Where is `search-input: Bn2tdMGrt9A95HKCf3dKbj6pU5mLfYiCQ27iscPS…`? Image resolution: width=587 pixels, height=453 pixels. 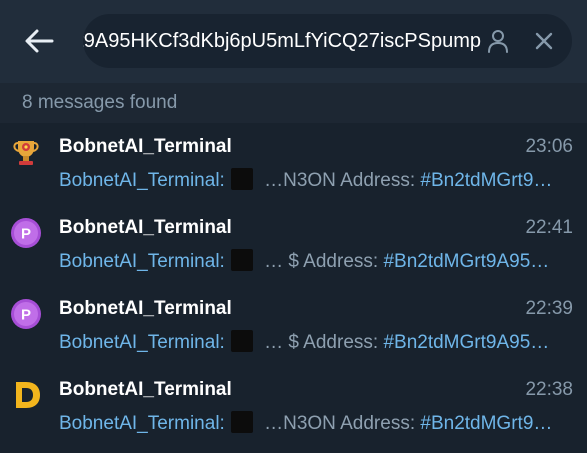
search-input: Bn2tdMGrt9A95HKCf3dKbj6pU5mLfYiCQ27iscPS… is located at coordinates (282, 41).